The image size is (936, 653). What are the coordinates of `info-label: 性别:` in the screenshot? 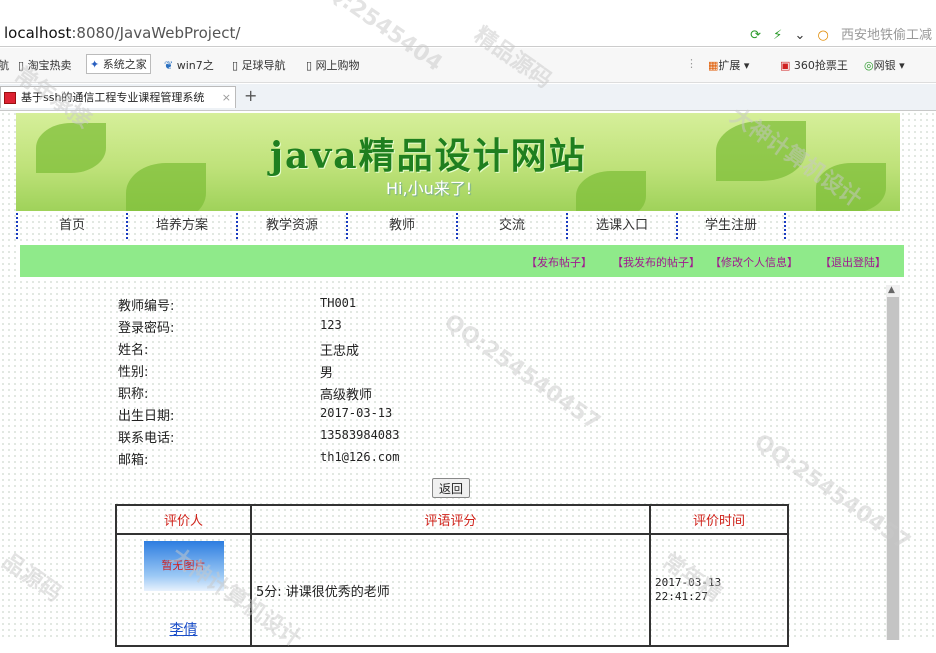 It's located at (133, 372).